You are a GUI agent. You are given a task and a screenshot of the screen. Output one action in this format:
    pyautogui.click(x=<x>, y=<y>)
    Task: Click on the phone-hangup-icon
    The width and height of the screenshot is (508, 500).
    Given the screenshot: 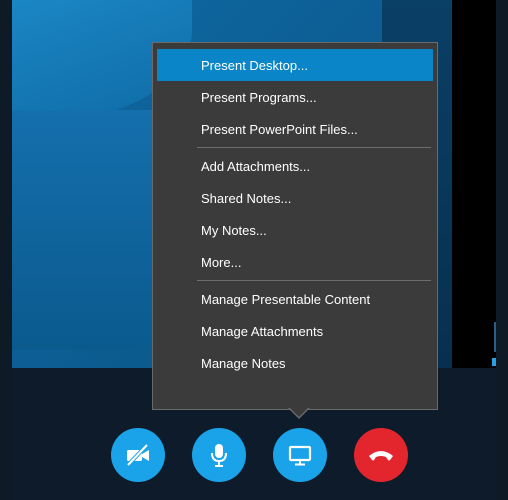 What is the action you would take?
    pyautogui.click(x=381, y=455)
    